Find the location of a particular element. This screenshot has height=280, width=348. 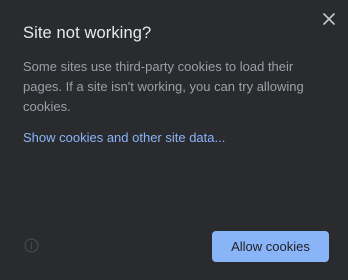

close-button is located at coordinates (329, 19).